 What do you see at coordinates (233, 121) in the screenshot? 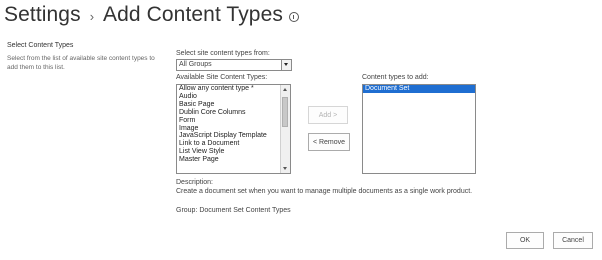
I see `list-item: Form` at bounding box center [233, 121].